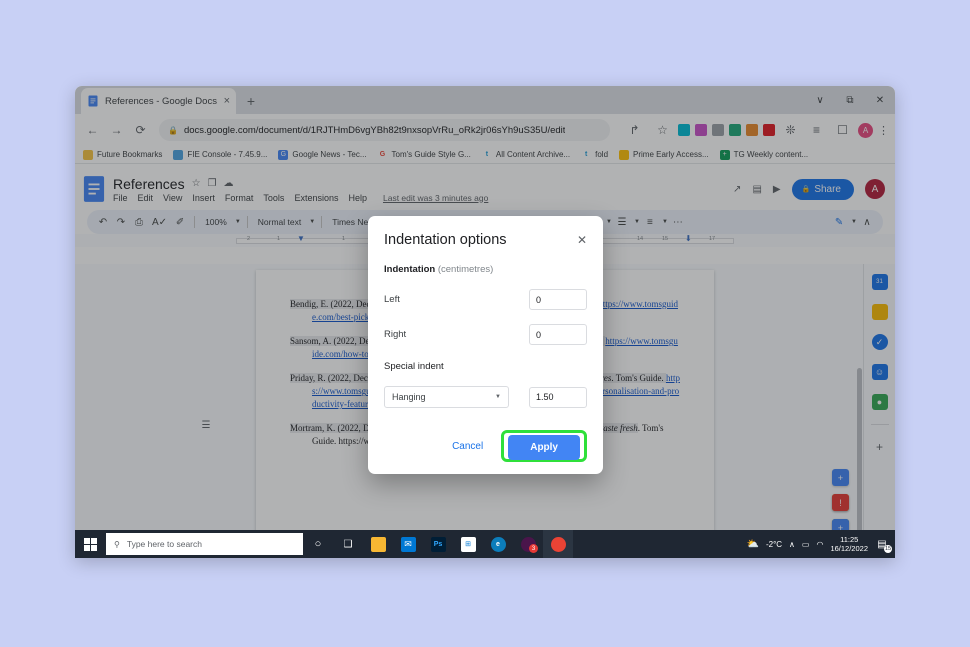  I want to click on taskbar-app-edge: e, so click(498, 544).